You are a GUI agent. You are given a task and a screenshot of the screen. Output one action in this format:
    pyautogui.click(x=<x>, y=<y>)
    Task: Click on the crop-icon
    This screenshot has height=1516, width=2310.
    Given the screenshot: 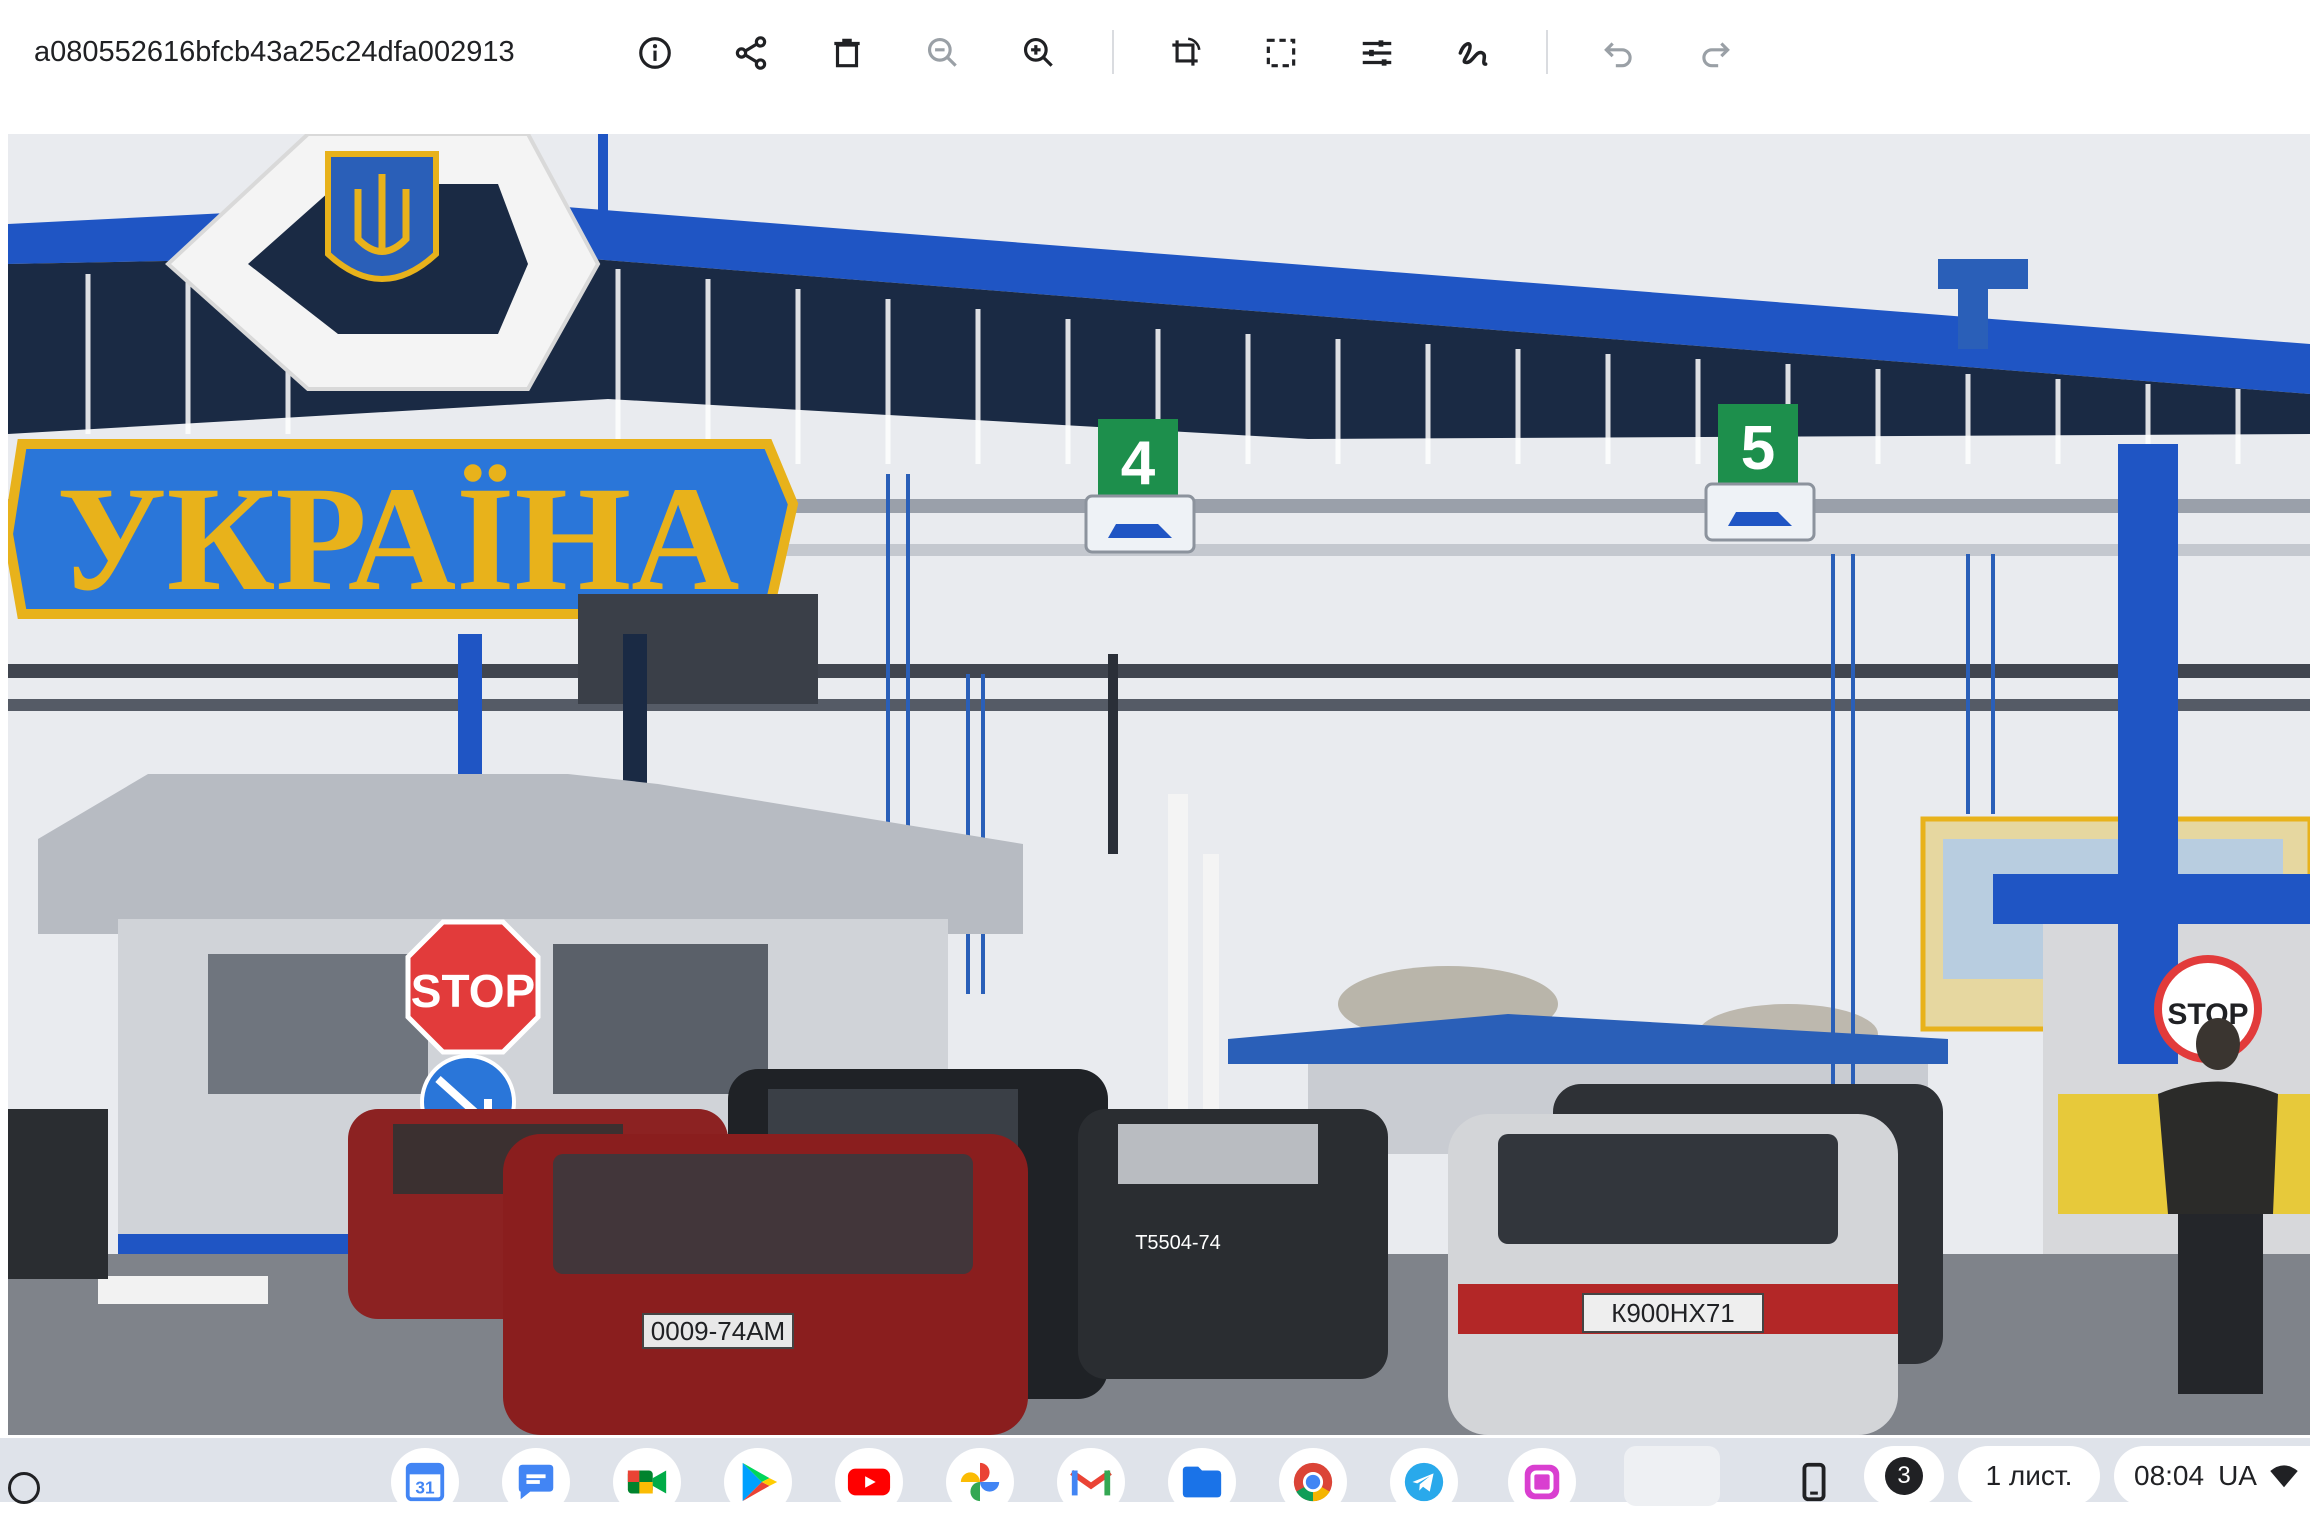 What is the action you would take?
    pyautogui.click(x=1281, y=53)
    